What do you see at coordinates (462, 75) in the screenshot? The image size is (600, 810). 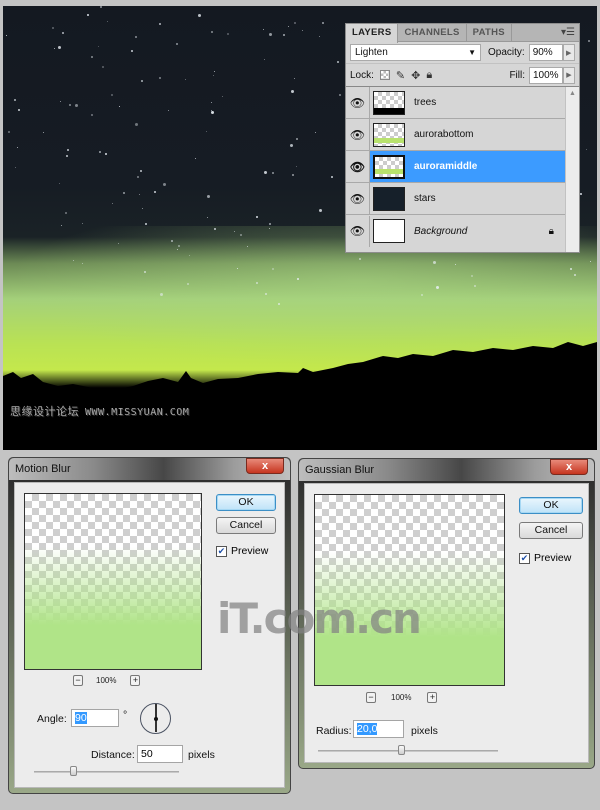 I see `lock-row: Lock: ✎ ✥ 🔒︎ Fill: 100% ▶` at bounding box center [462, 75].